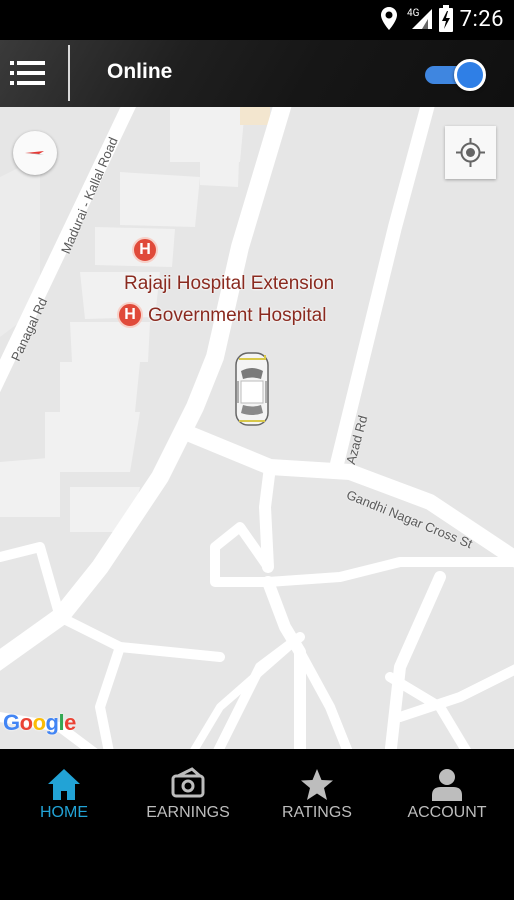  What do you see at coordinates (64, 812) in the screenshot?
I see `nav-home-label: HOME` at bounding box center [64, 812].